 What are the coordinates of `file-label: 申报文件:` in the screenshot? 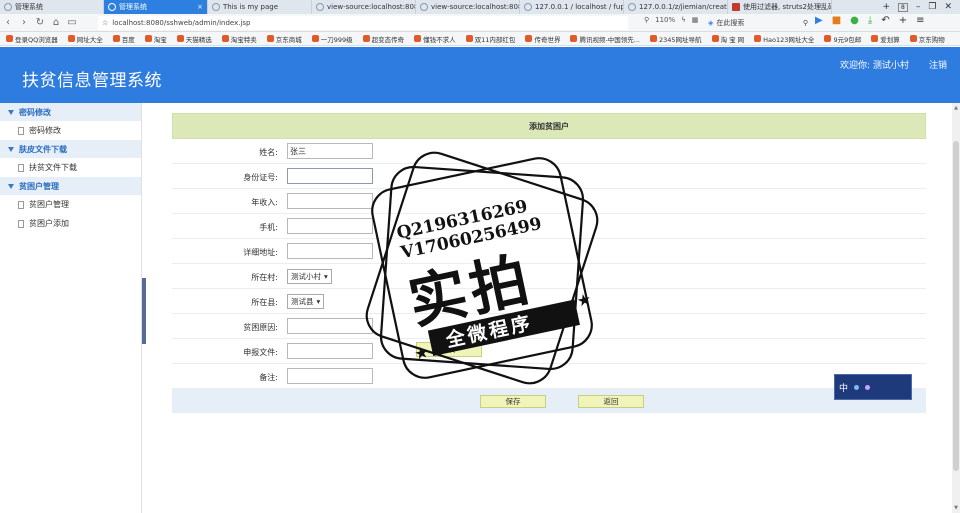 It's located at (260, 352).